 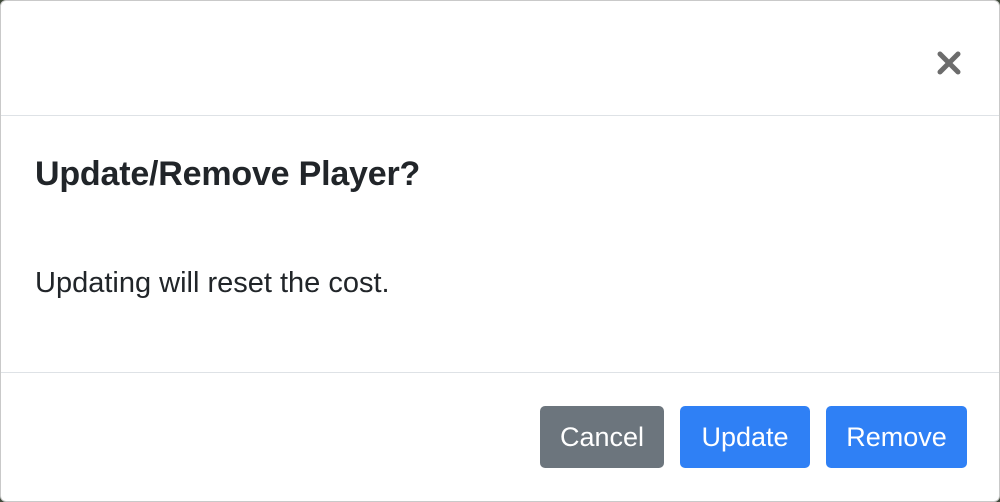 I want to click on update-button: Update, so click(x=745, y=437).